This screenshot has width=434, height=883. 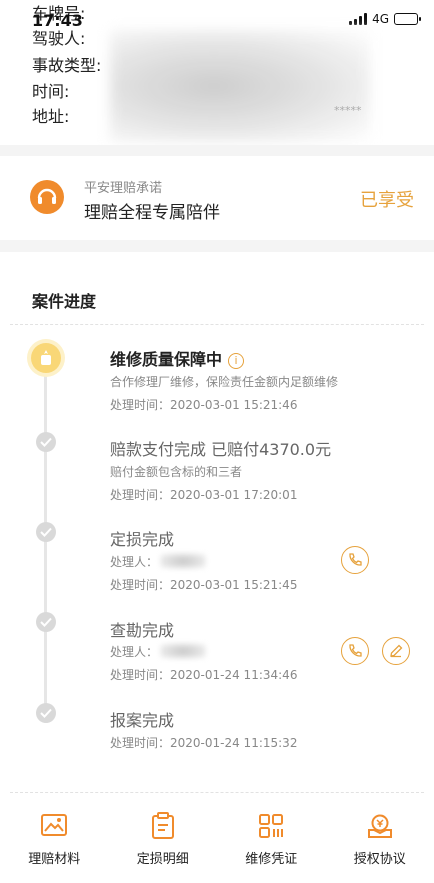 What do you see at coordinates (358, 19) in the screenshot?
I see `signal-icon` at bounding box center [358, 19].